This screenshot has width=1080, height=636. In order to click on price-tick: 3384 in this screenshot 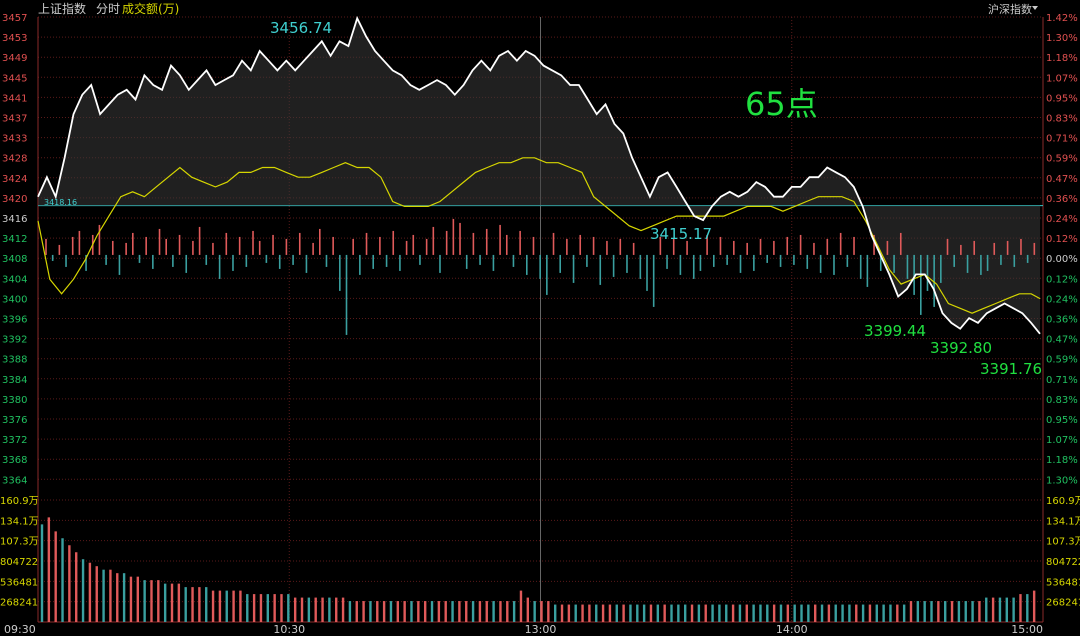, I will do `click(14, 380)`.